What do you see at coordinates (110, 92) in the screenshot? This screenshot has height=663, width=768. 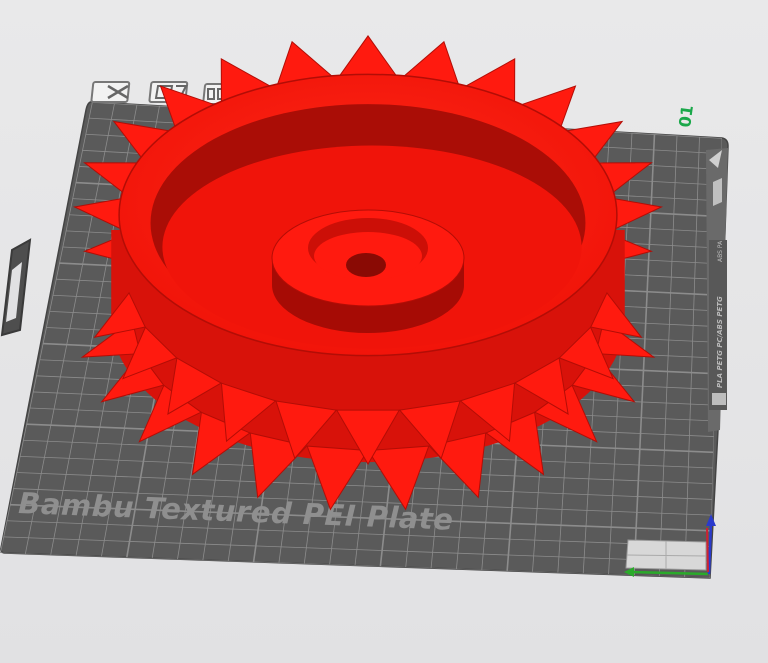 I see `close-box-icon` at bounding box center [110, 92].